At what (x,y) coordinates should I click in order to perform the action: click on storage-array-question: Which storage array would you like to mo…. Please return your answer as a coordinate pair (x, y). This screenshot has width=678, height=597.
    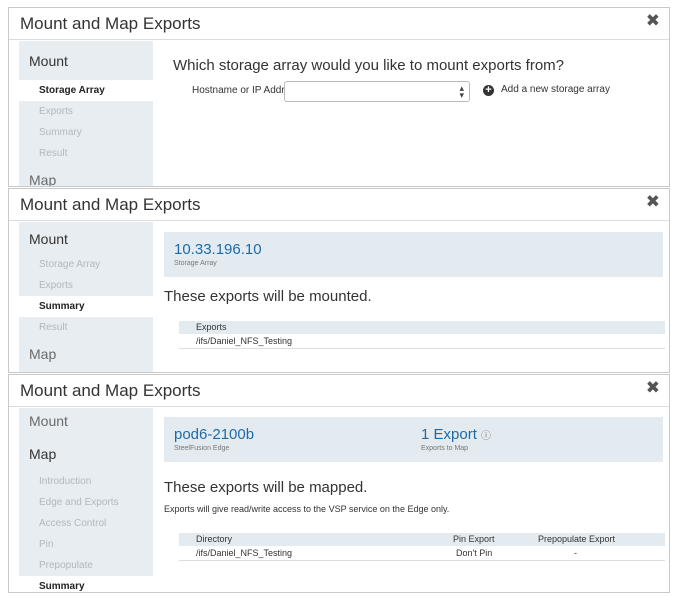
    Looking at the image, I should click on (369, 65).